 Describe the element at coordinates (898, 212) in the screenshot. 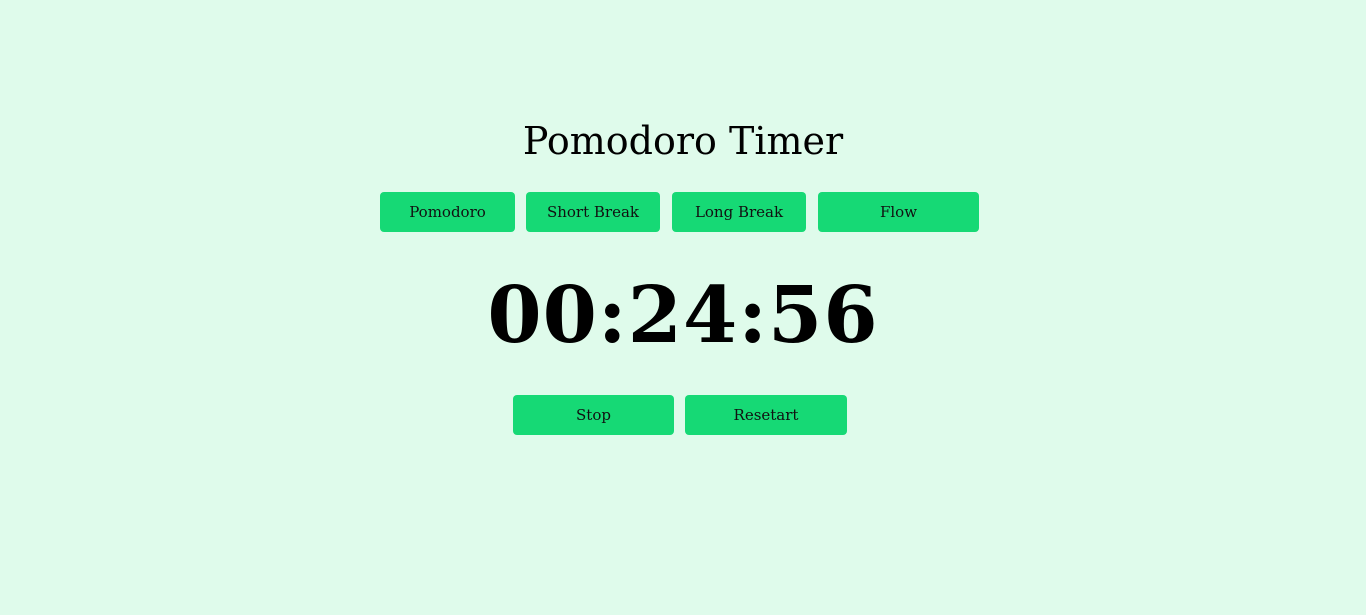

I see `flow-mode-button: Flow` at that location.